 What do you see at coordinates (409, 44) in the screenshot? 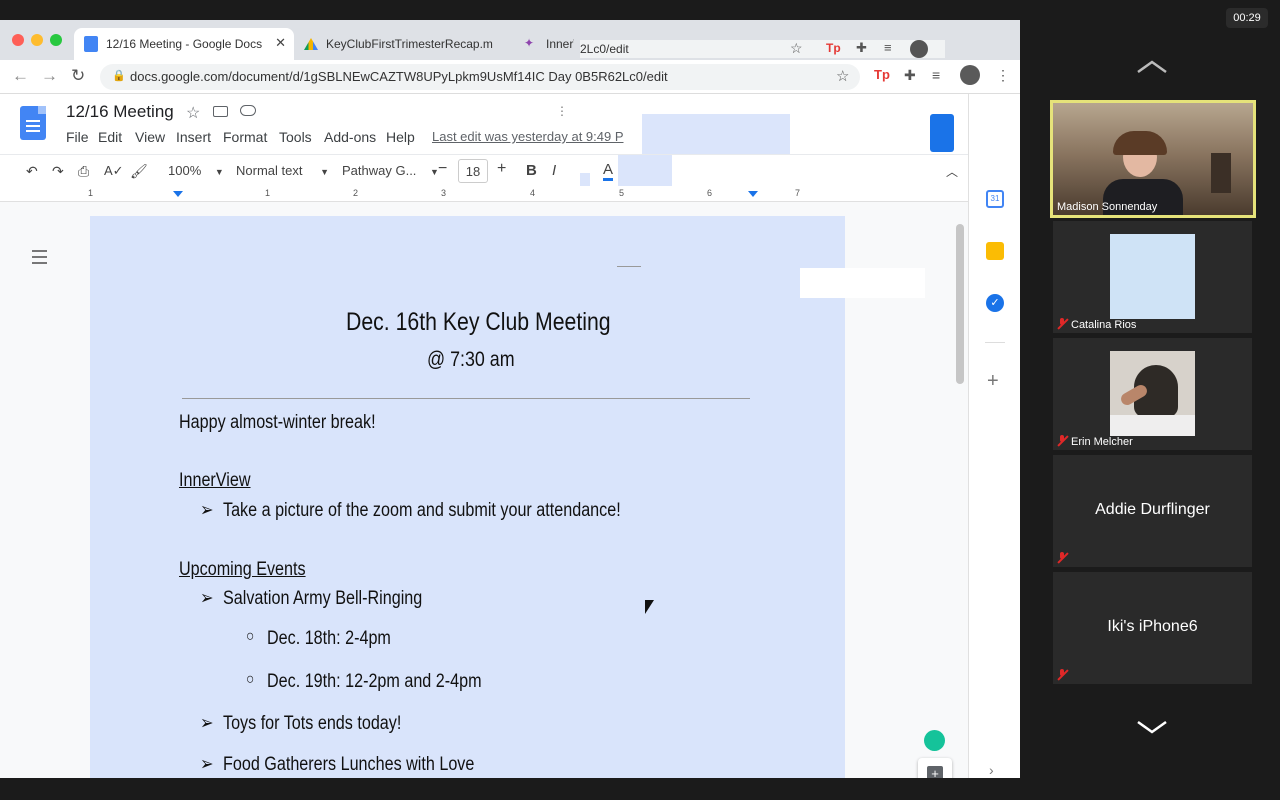
I see `tab-label: KeyClubFirstTrimesterRecap.m` at bounding box center [409, 44].